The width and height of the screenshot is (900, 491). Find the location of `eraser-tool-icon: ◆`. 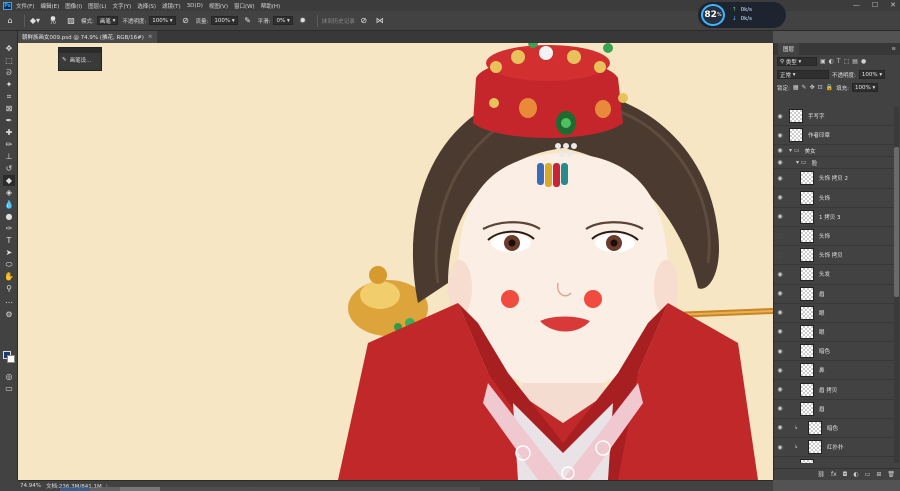

eraser-tool-icon: ◆ is located at coordinates (9, 180).